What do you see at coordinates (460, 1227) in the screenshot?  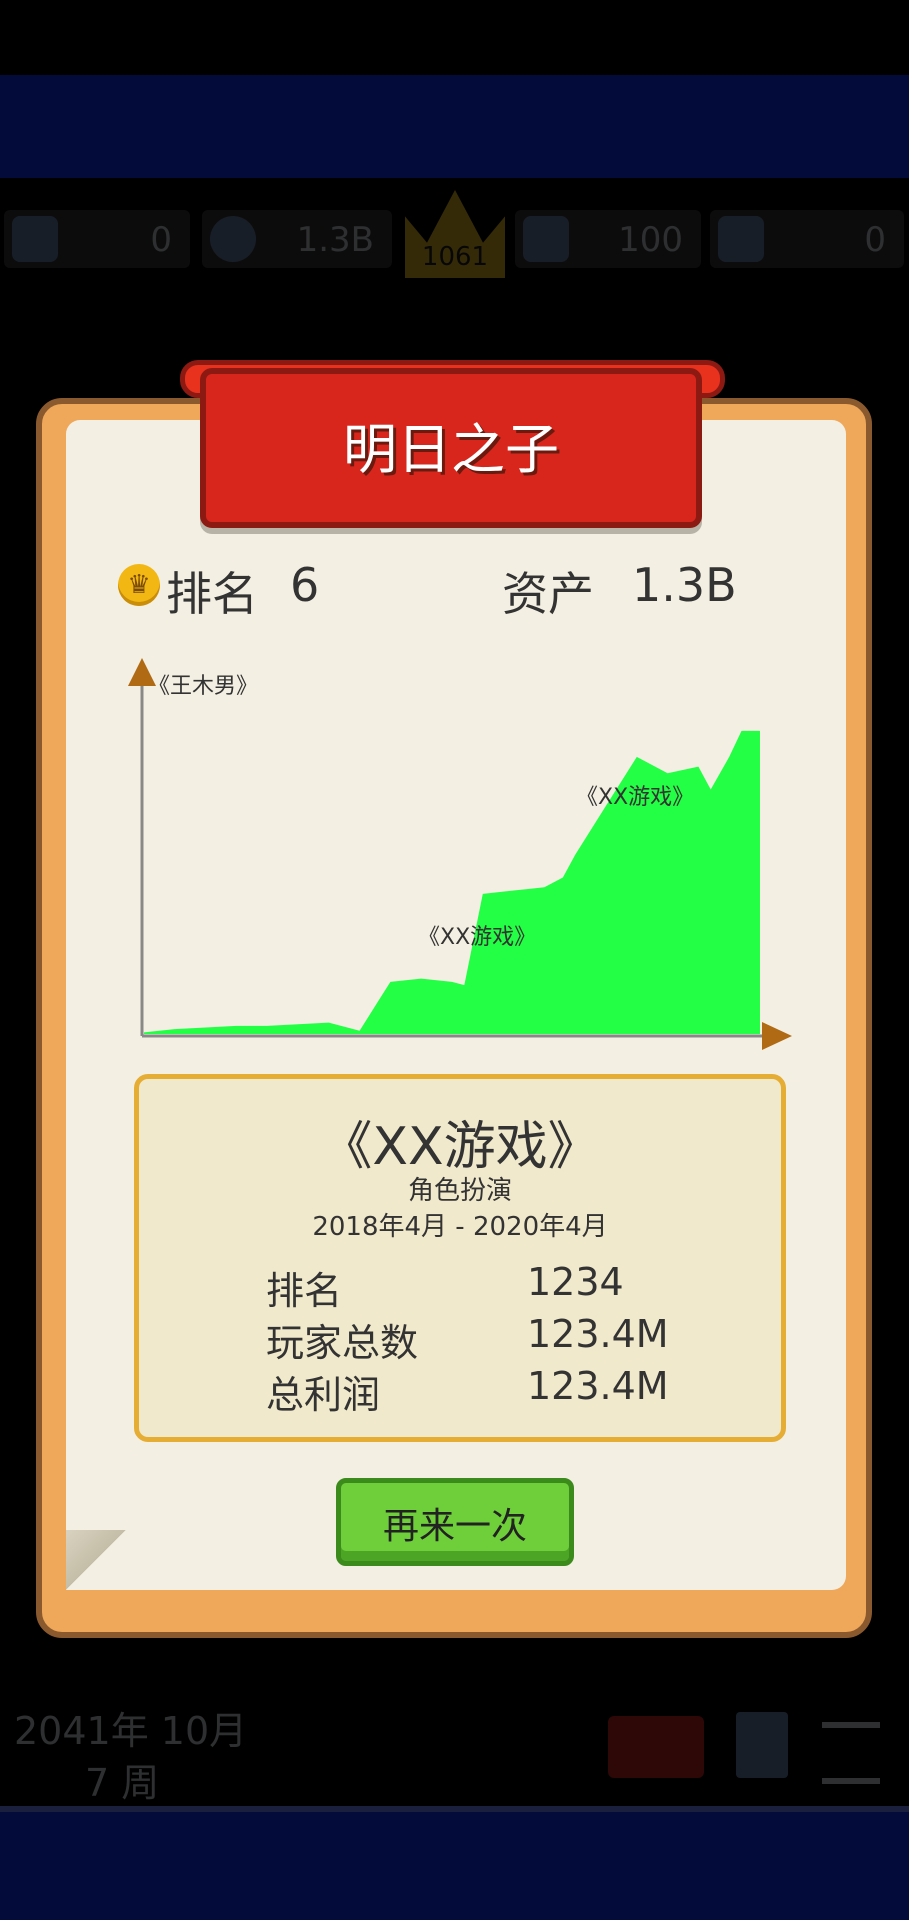 I see `game-dates: 2018年4月 - 2020年4月` at bounding box center [460, 1227].